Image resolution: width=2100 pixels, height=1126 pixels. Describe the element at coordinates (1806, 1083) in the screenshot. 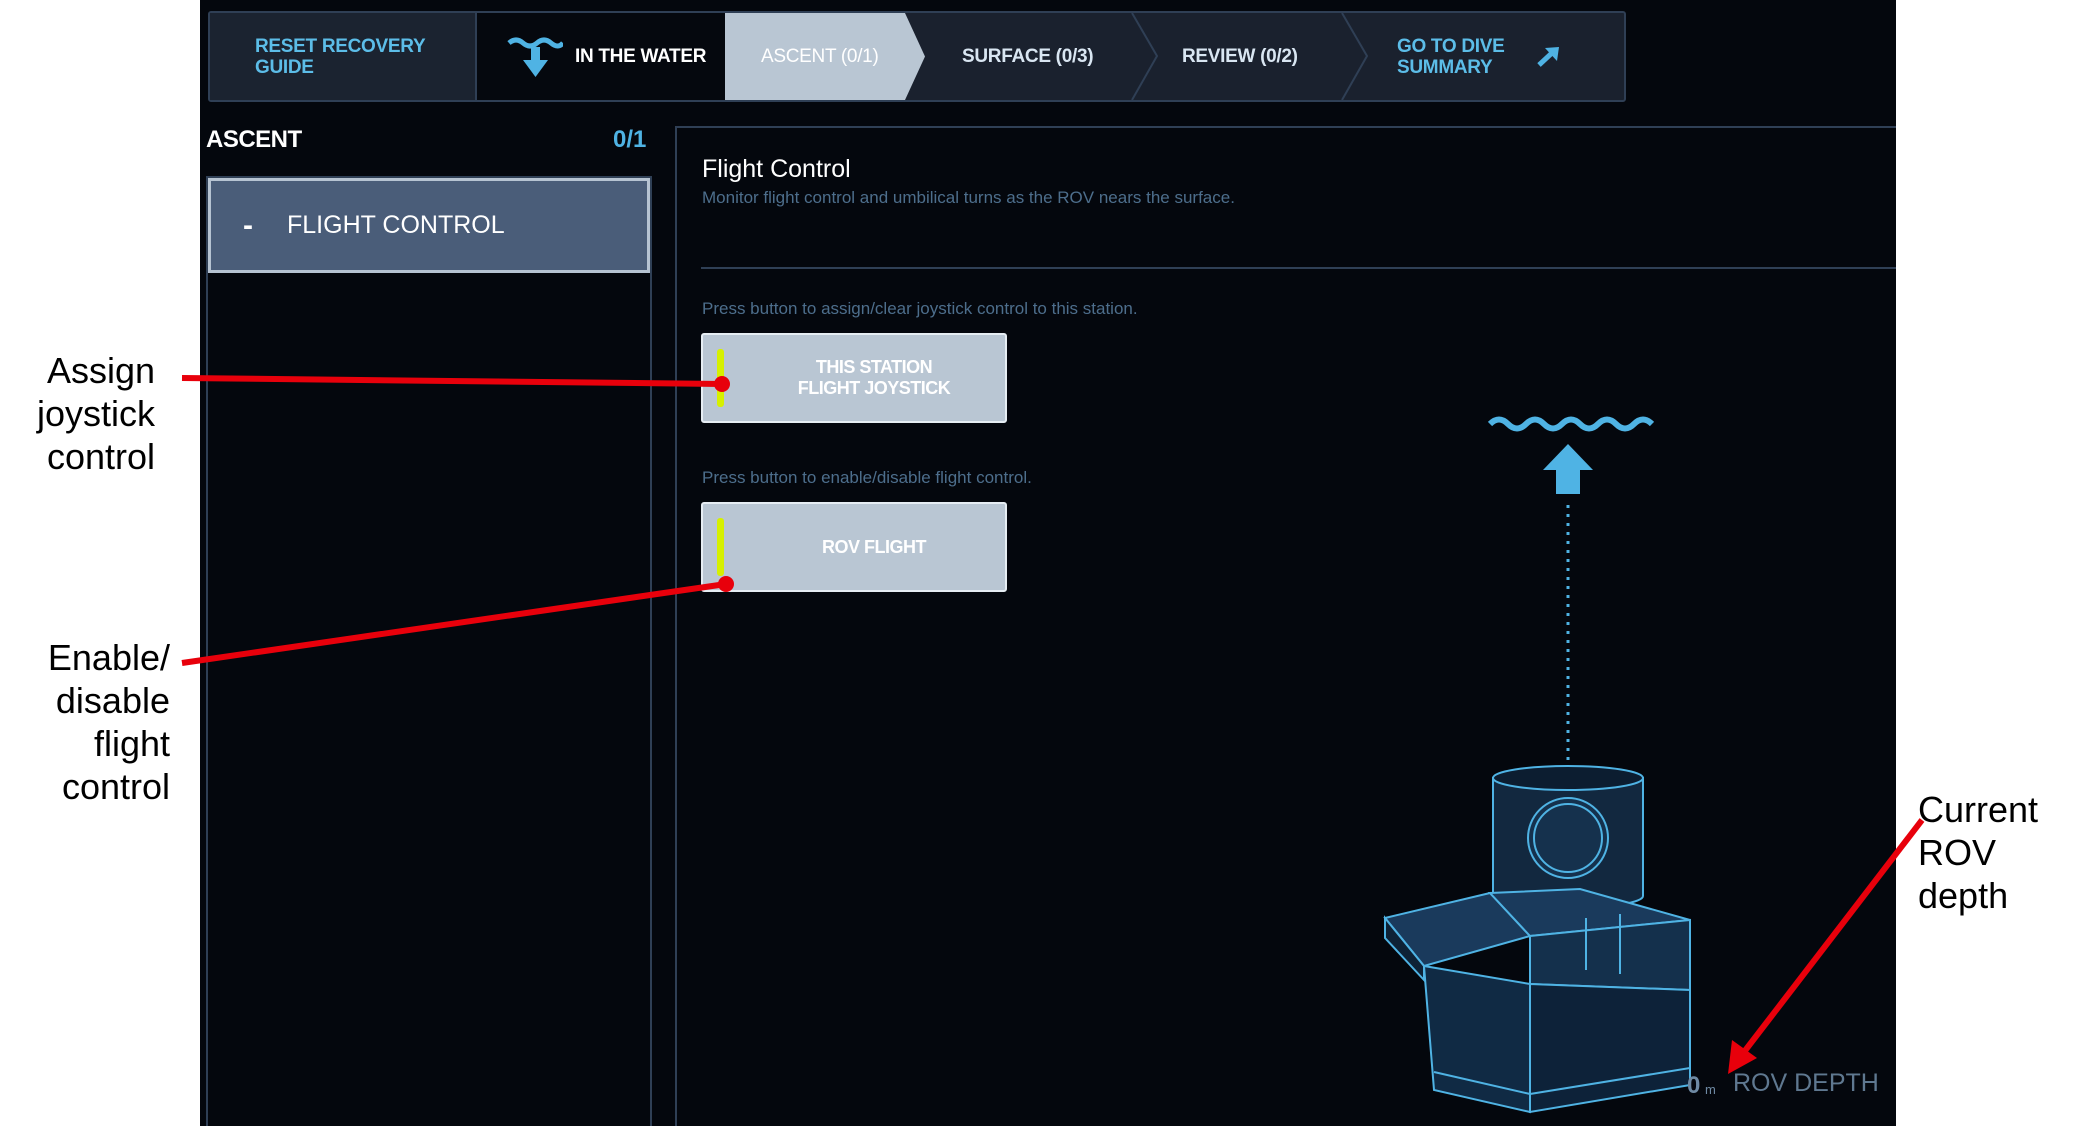

I see `rov-depth-label: ROV DEPTH` at that location.